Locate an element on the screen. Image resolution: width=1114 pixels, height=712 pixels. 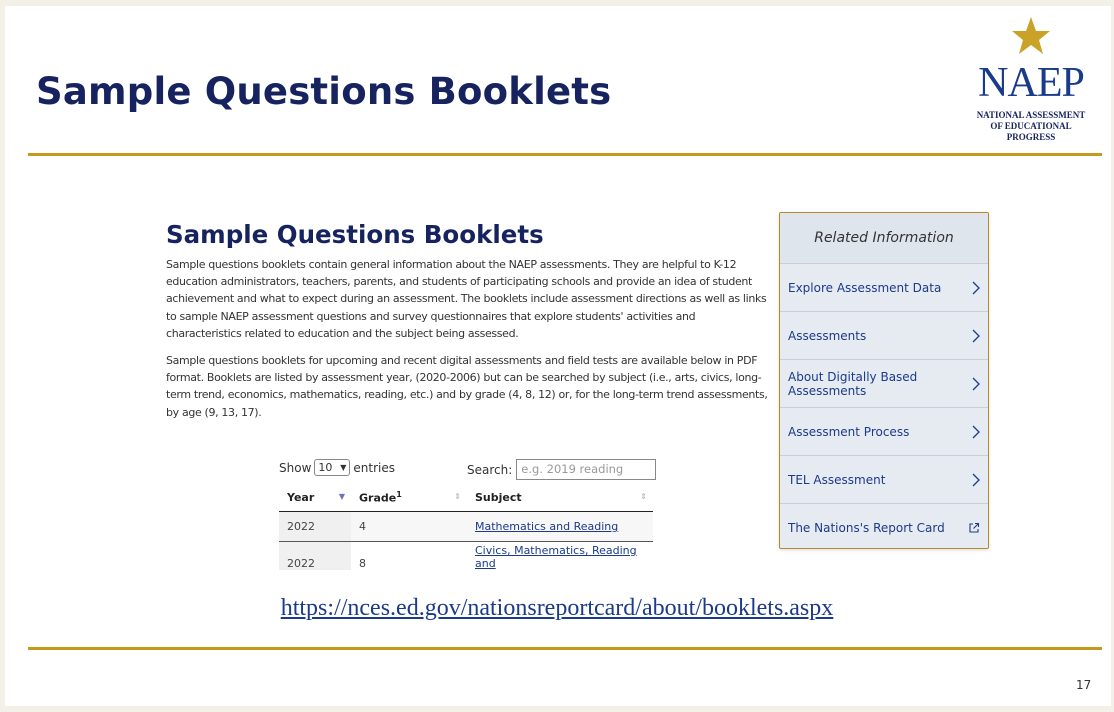
related-item-explore-assessment-data: Explore Assessment Data is located at coordinates (884, 288).